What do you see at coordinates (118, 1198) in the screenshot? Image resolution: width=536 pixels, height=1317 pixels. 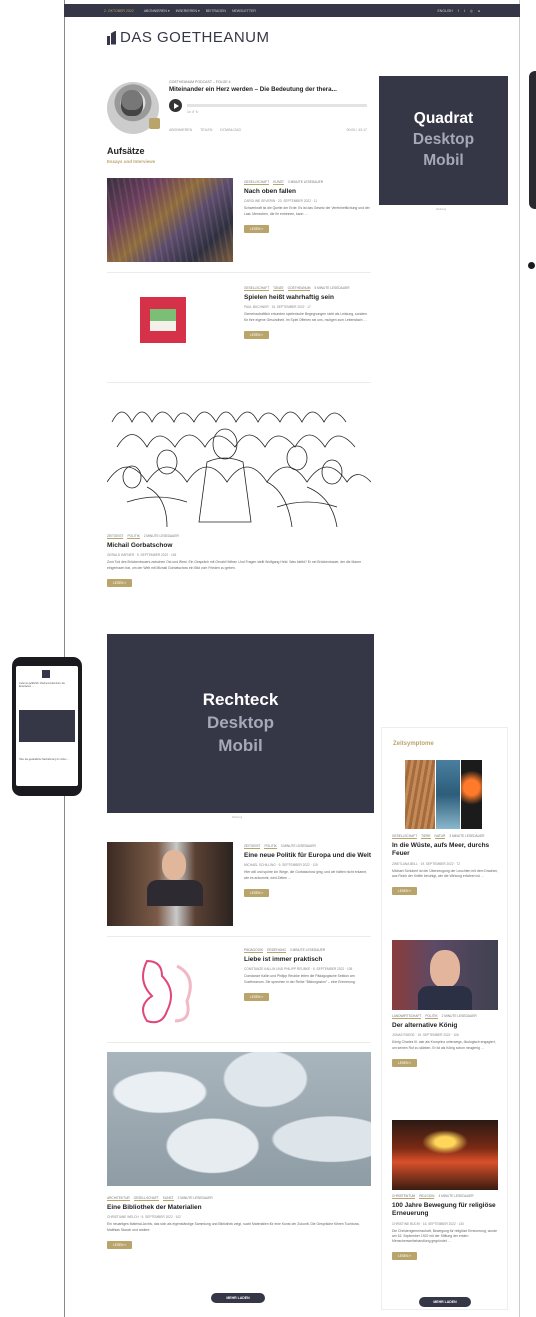 I see `article-tag: ARCHITEKTUR` at bounding box center [118, 1198].